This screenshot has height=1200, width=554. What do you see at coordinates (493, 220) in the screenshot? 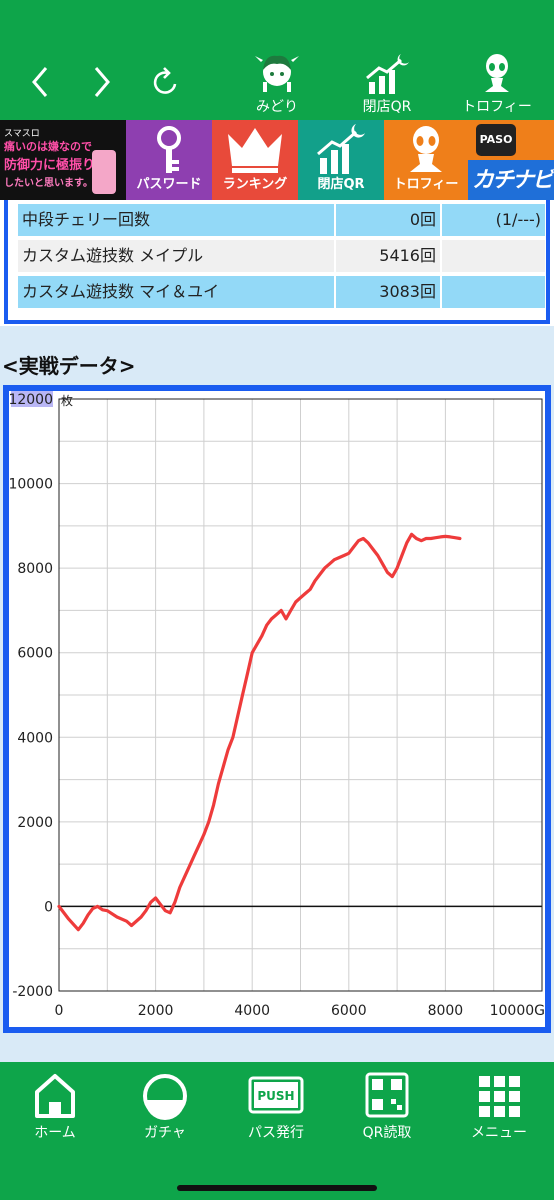
I see `stat-ratio: (1/---)` at bounding box center [493, 220].